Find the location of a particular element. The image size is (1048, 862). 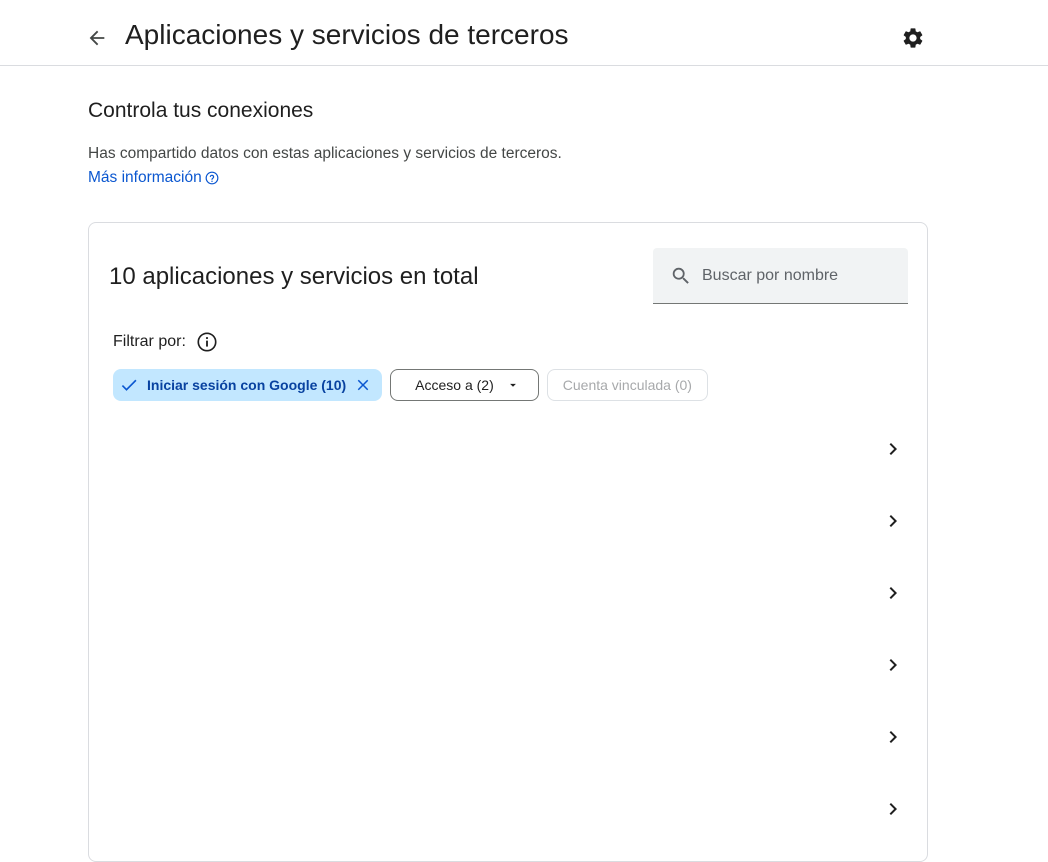

caret-down-icon is located at coordinates (512, 385).